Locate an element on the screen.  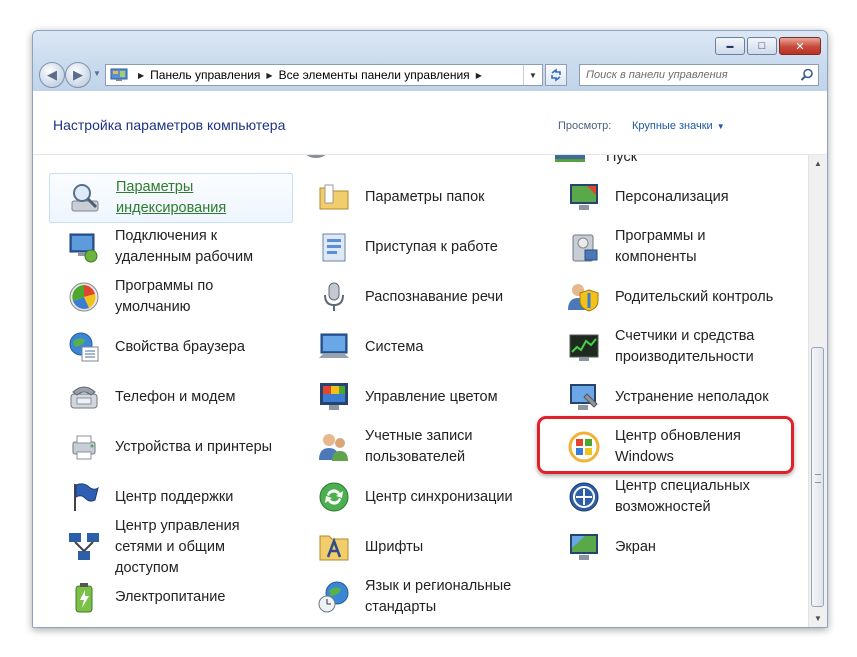
item-label: Устранение неполадок is located at coordinates (692, 396).